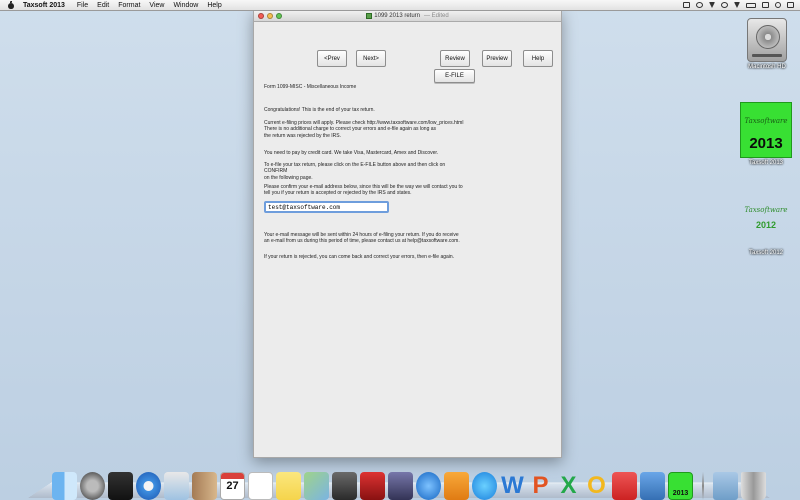  I want to click on edited-indicator: — Edited, so click(436, 16).